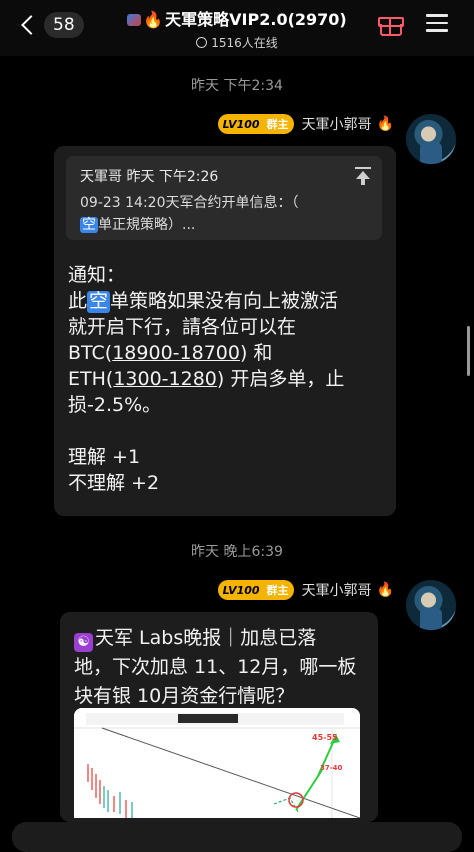 Image resolution: width=474 pixels, height=852 pixels. I want to click on chart-image: 45-55 37-40, so click(217, 763).